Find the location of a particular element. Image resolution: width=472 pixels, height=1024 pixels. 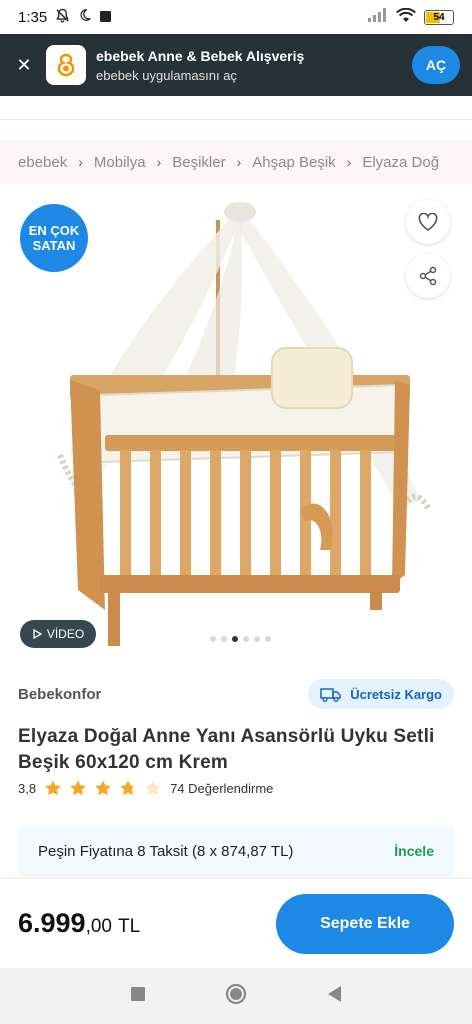

add-to-cart-button: Sepete Ekle is located at coordinates (365, 923).